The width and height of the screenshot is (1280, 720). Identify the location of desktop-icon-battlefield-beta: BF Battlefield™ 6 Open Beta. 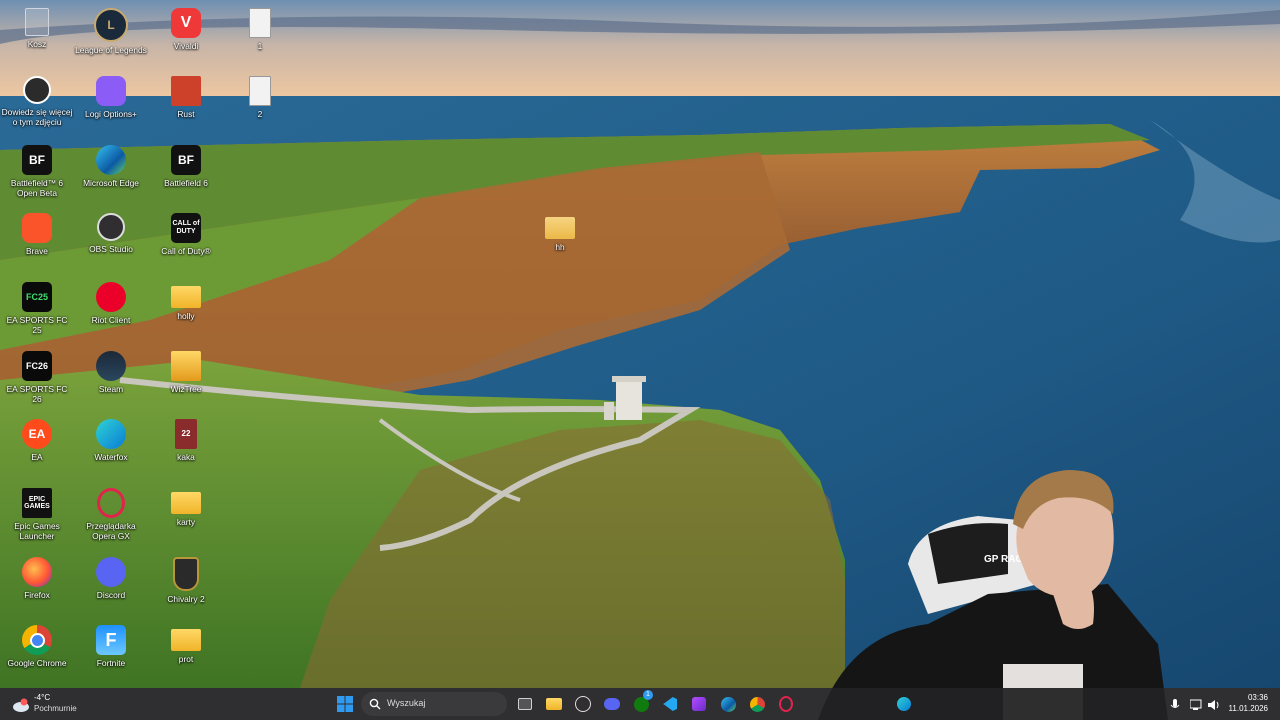
(37, 174).